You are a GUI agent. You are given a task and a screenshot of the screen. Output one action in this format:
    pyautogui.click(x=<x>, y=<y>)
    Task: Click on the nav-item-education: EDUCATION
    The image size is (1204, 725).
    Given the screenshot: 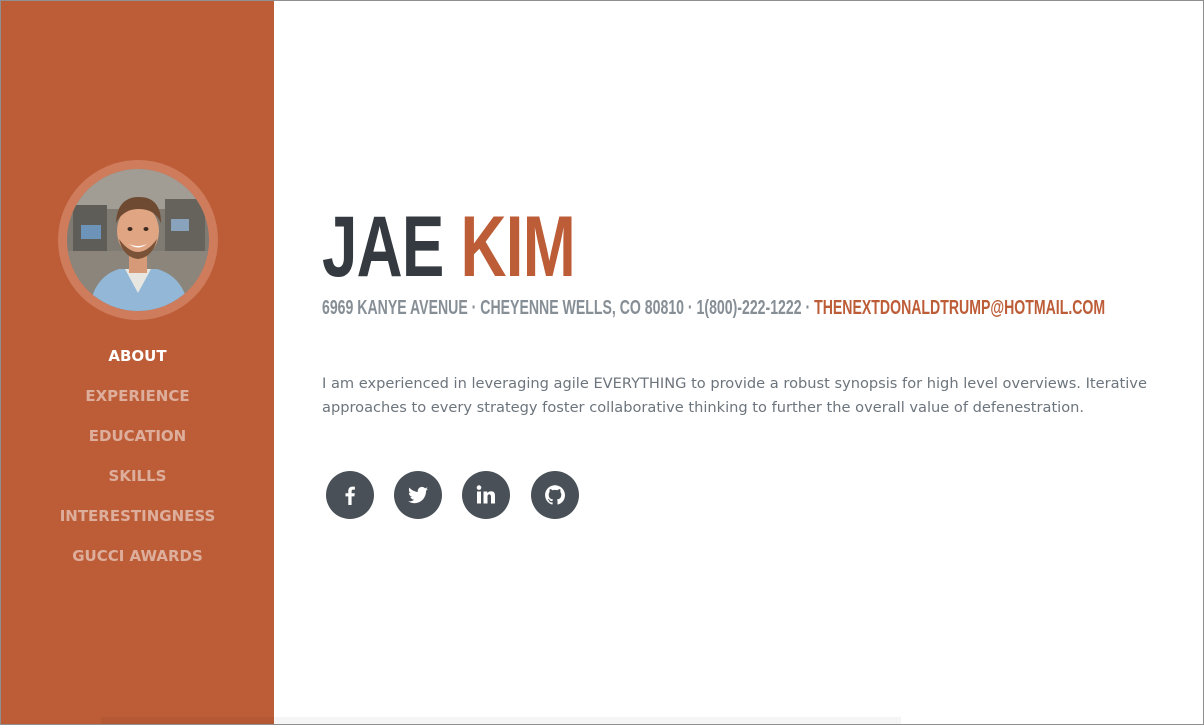 What is the action you would take?
    pyautogui.click(x=137, y=438)
    